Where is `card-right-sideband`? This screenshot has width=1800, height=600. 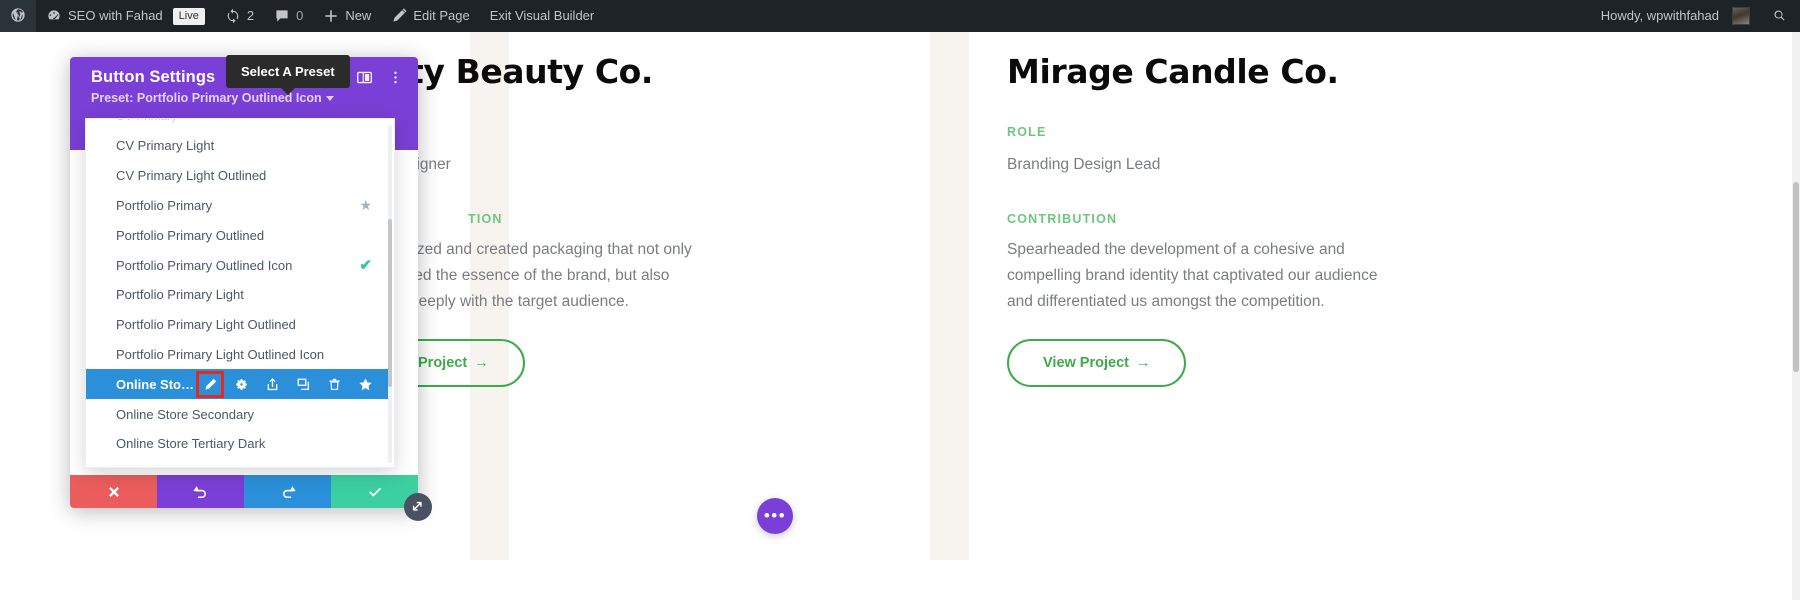 card-right-sideband is located at coordinates (949, 296).